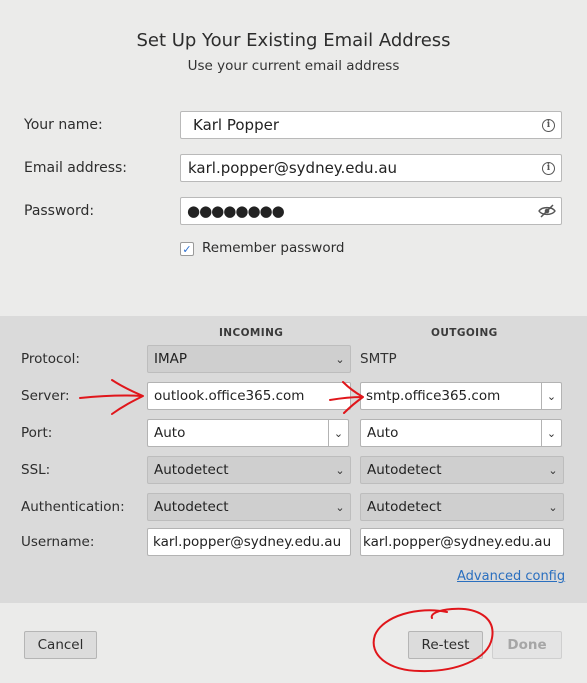  Describe the element at coordinates (63, 125) in the screenshot. I see `name-label: Your name:` at that location.